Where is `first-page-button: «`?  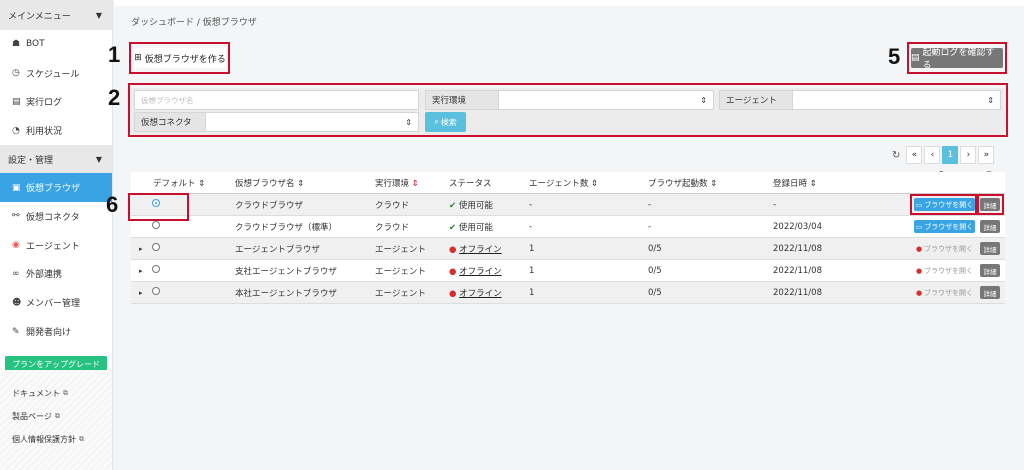
first-page-button: « is located at coordinates (914, 155).